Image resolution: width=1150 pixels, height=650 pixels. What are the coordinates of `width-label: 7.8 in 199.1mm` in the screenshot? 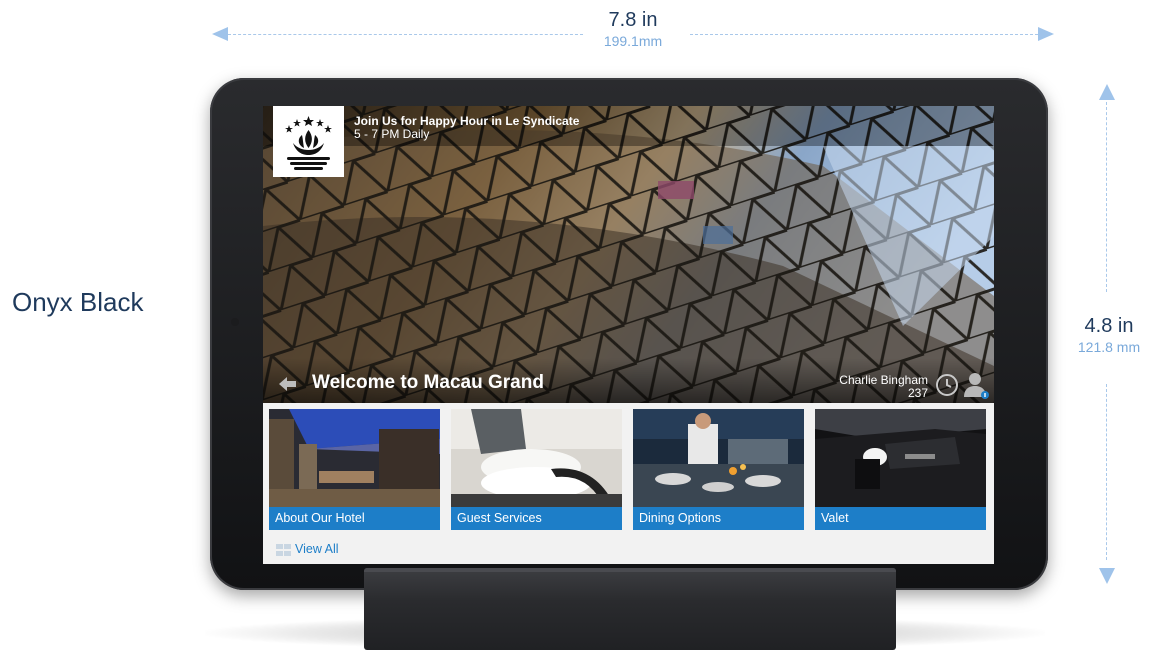 It's located at (633, 29).